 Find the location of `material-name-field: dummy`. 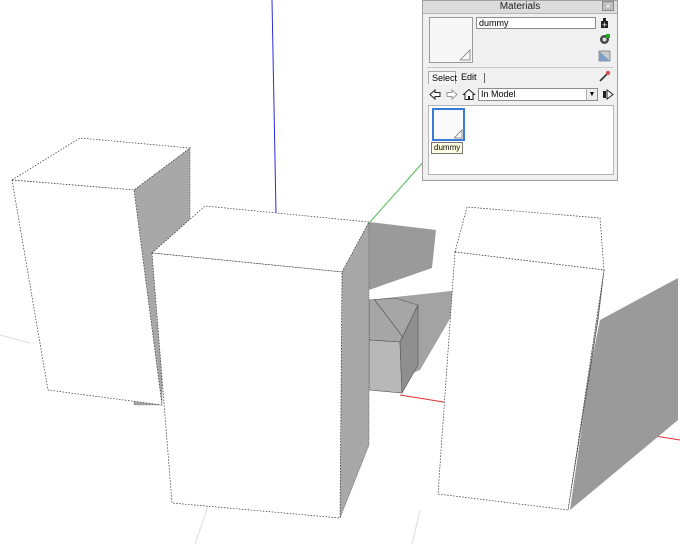

material-name-field: dummy is located at coordinates (536, 23).